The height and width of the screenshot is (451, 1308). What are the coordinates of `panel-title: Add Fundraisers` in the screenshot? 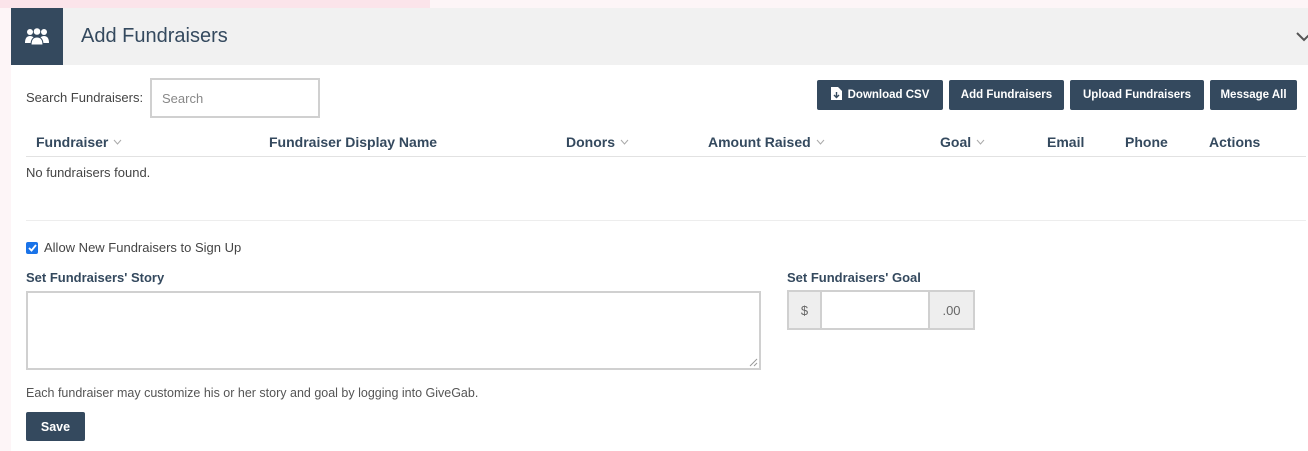 It's located at (154, 36).